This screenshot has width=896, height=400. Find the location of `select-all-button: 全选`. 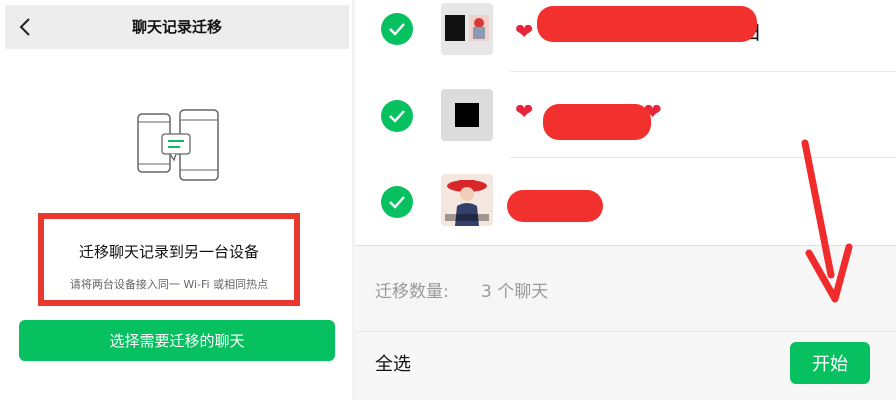

select-all-button: 全选 is located at coordinates (393, 363).